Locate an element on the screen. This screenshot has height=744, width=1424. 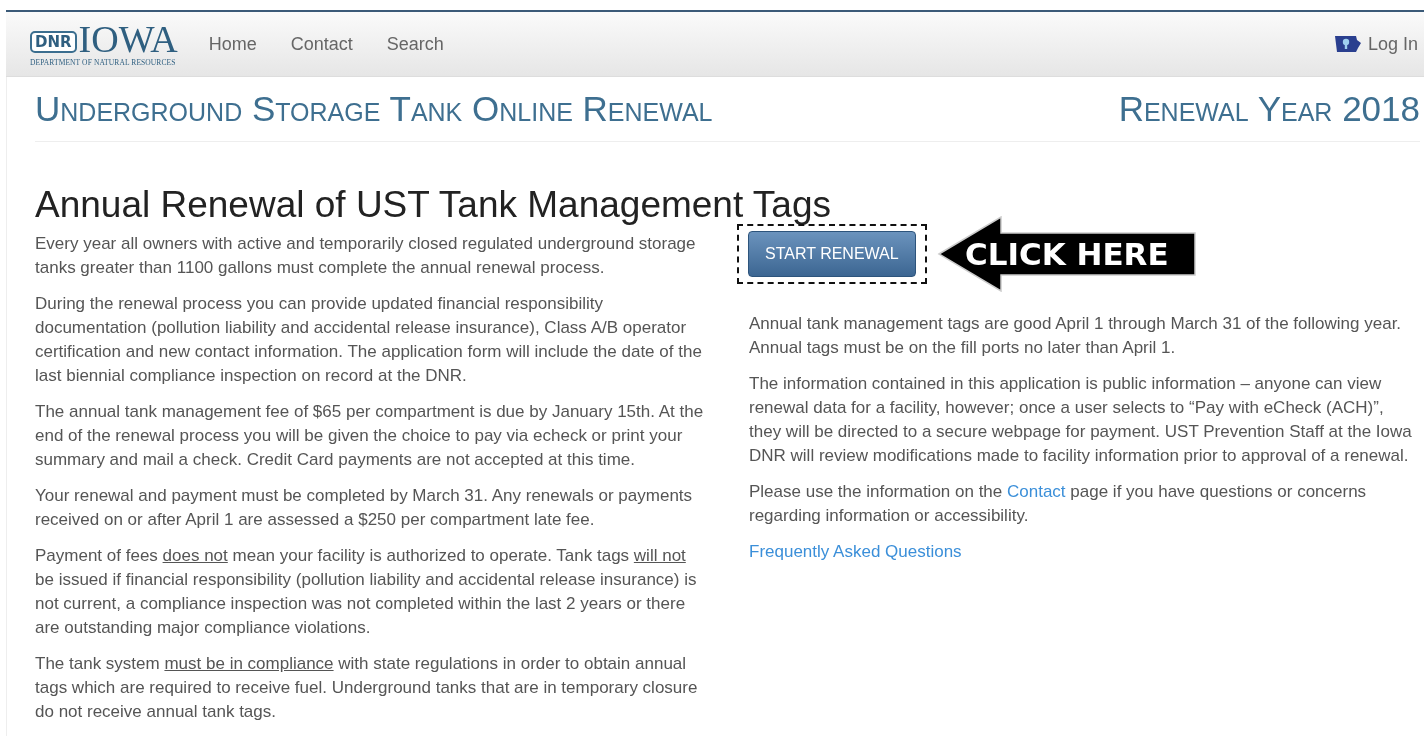
nav-link: Contact is located at coordinates (321, 44).